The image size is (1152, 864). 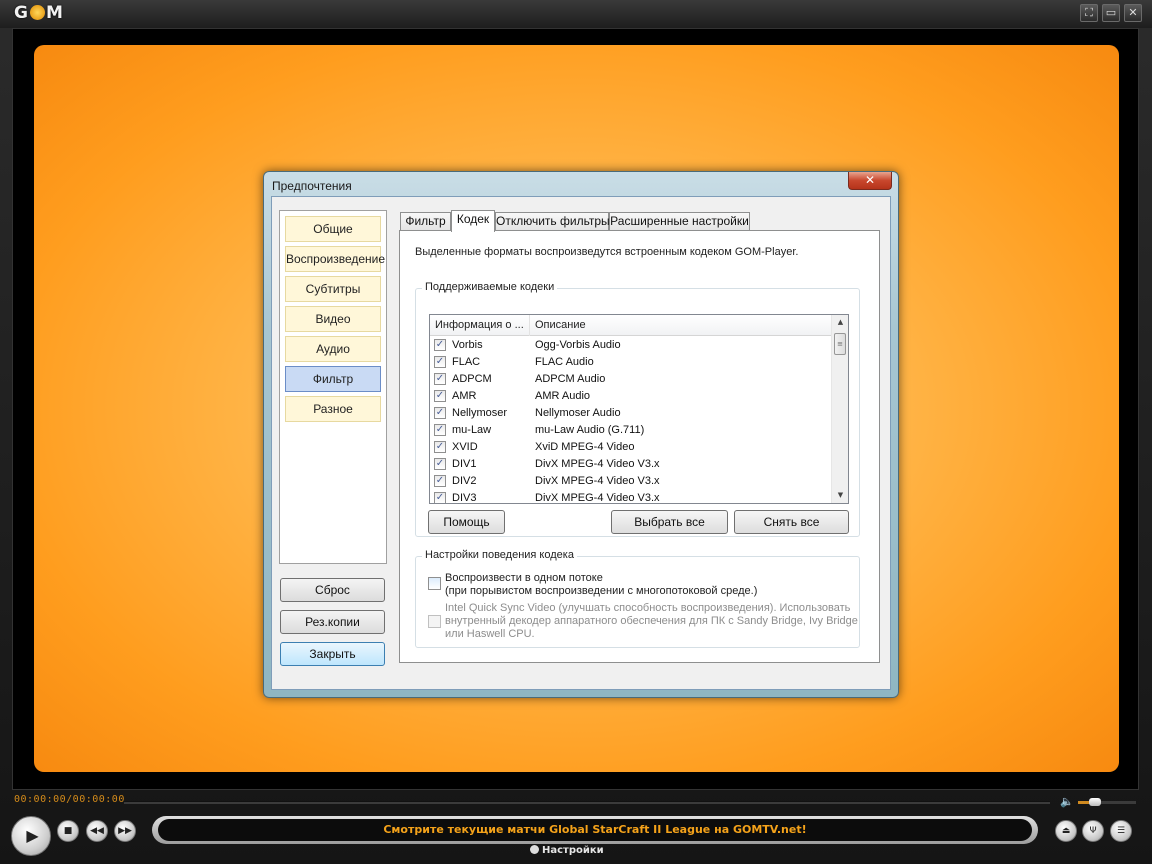 I want to click on volume-slider, so click(x=1107, y=802).